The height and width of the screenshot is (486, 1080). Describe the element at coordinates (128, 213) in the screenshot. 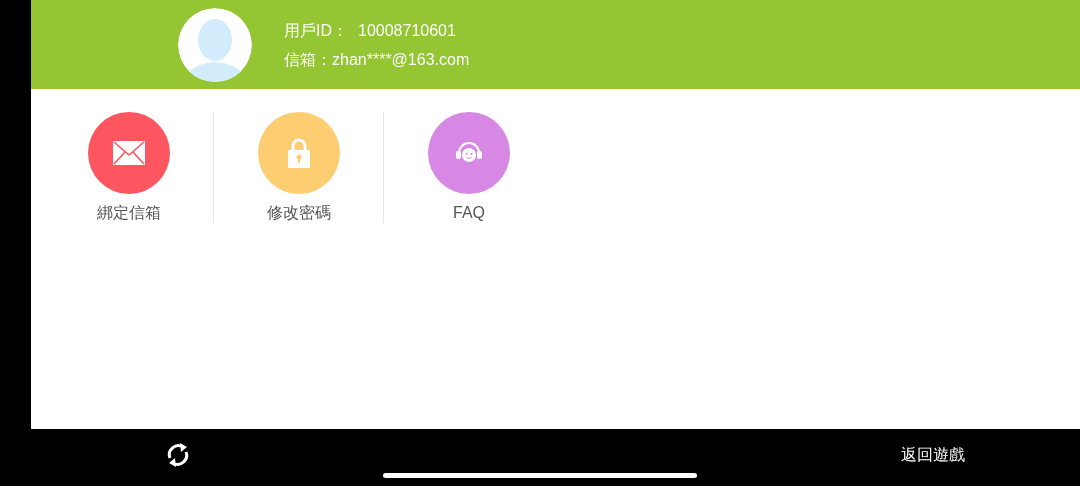

I see `menu-label: 綁定信箱` at that location.